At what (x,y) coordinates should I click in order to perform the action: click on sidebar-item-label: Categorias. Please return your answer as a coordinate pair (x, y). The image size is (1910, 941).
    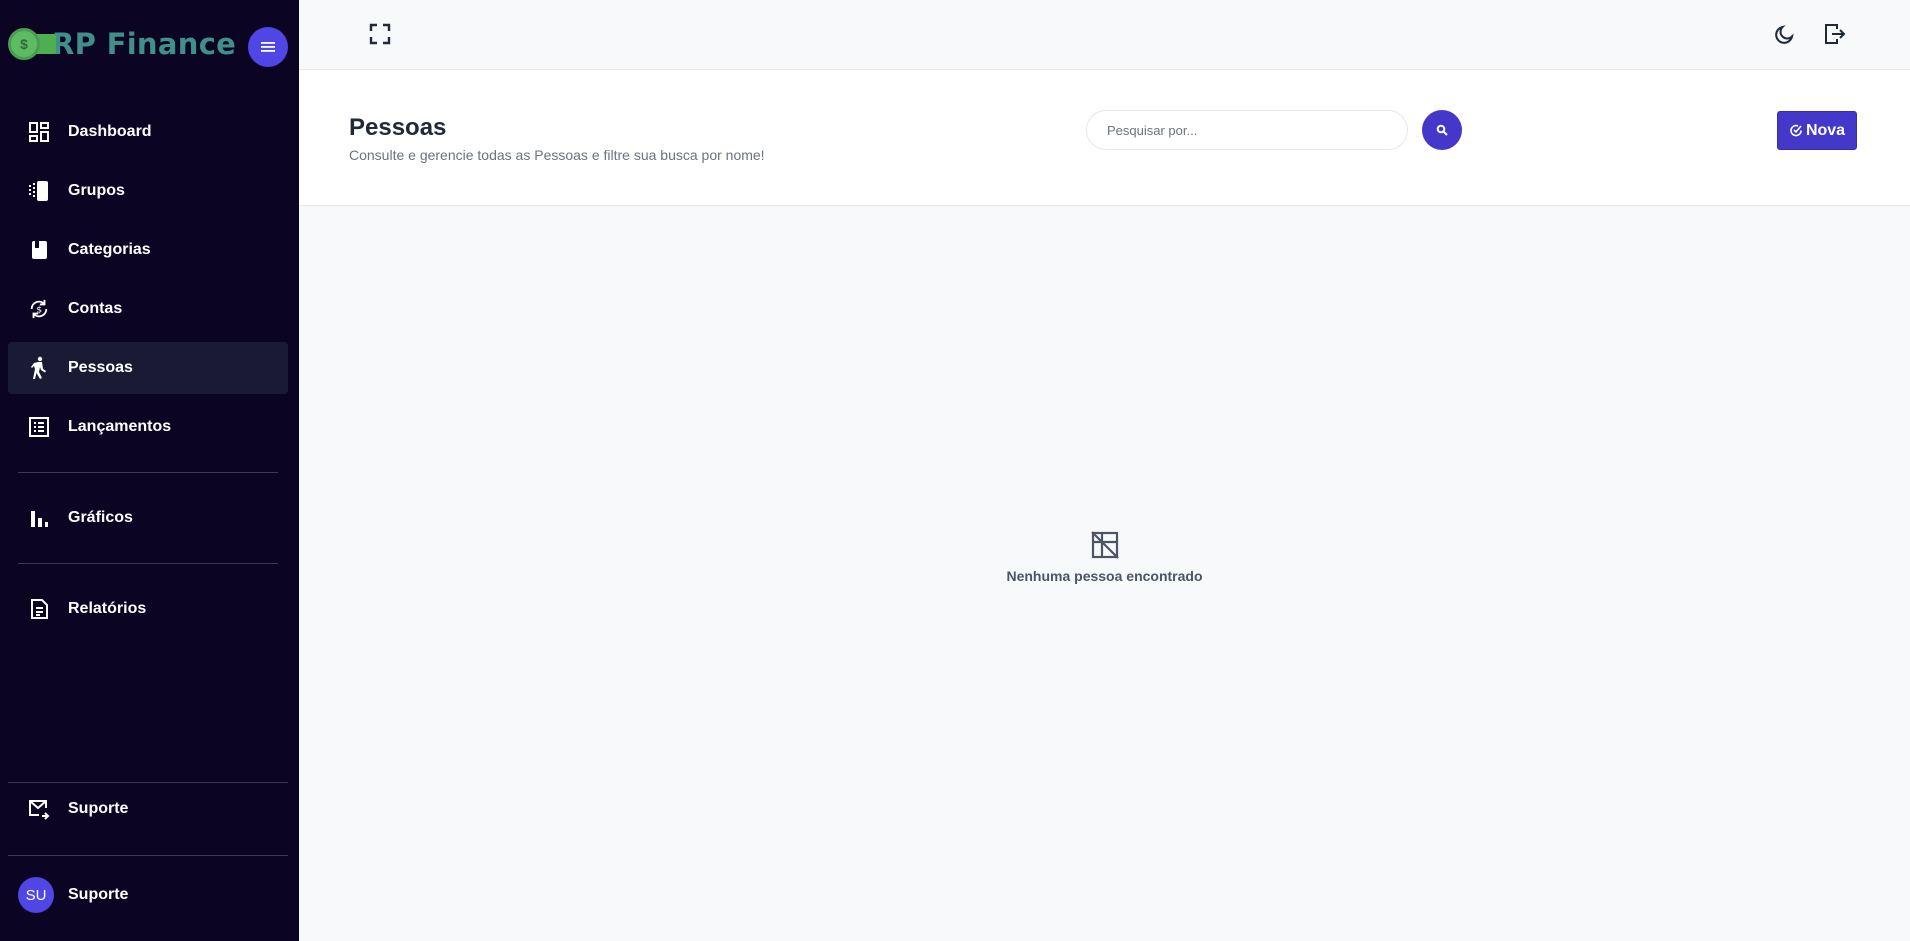
    Looking at the image, I should click on (109, 249).